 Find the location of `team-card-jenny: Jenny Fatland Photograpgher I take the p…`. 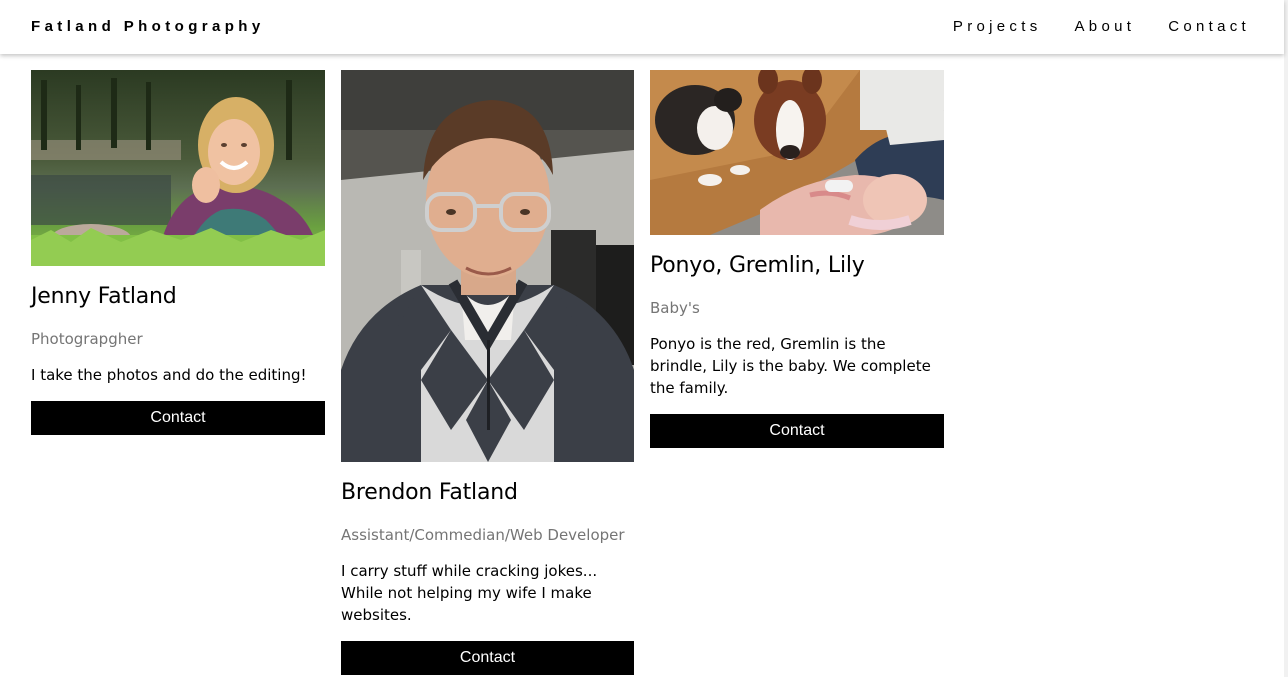

team-card-jenny: Jenny Fatland Photograpgher I take the p… is located at coordinates (178, 252).